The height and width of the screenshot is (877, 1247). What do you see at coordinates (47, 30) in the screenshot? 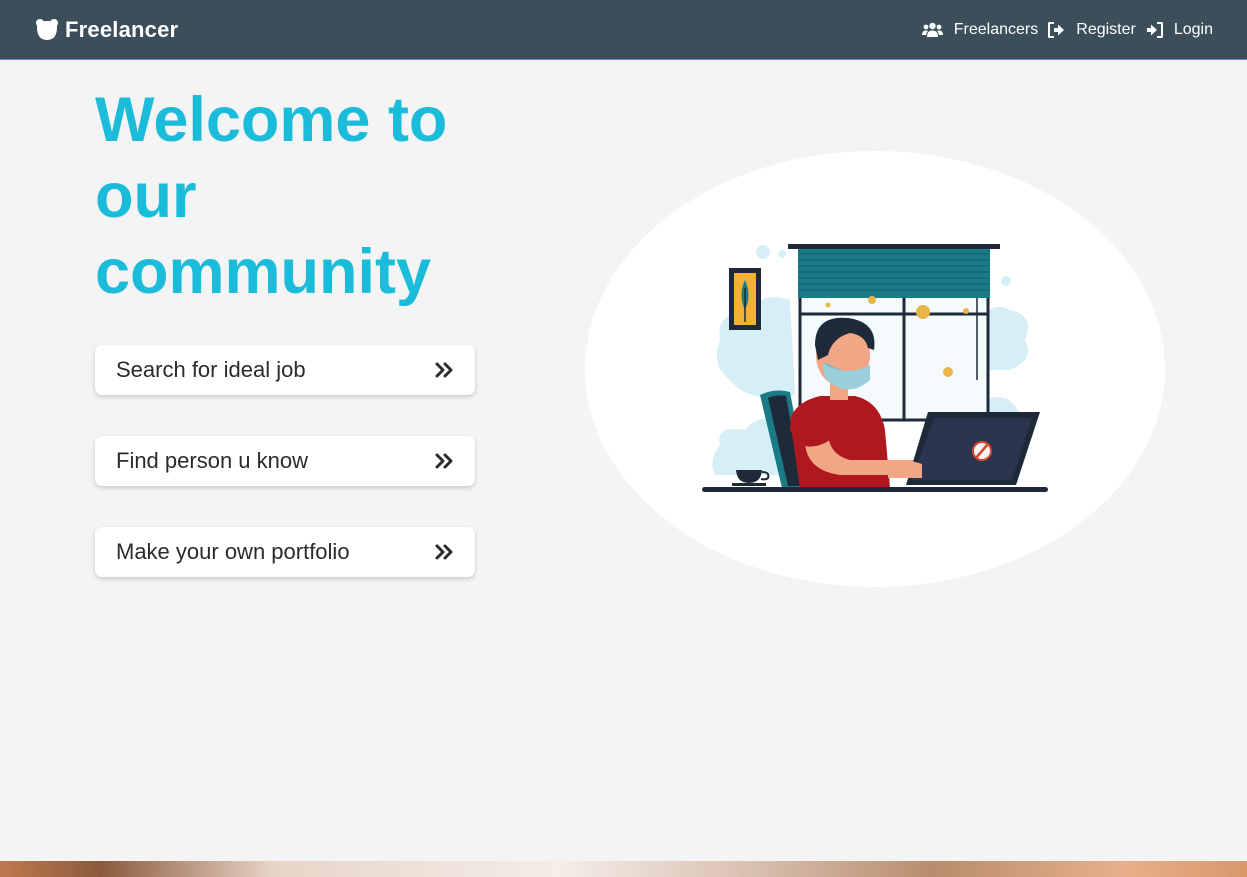
I see `bear-logo-icon` at bounding box center [47, 30].